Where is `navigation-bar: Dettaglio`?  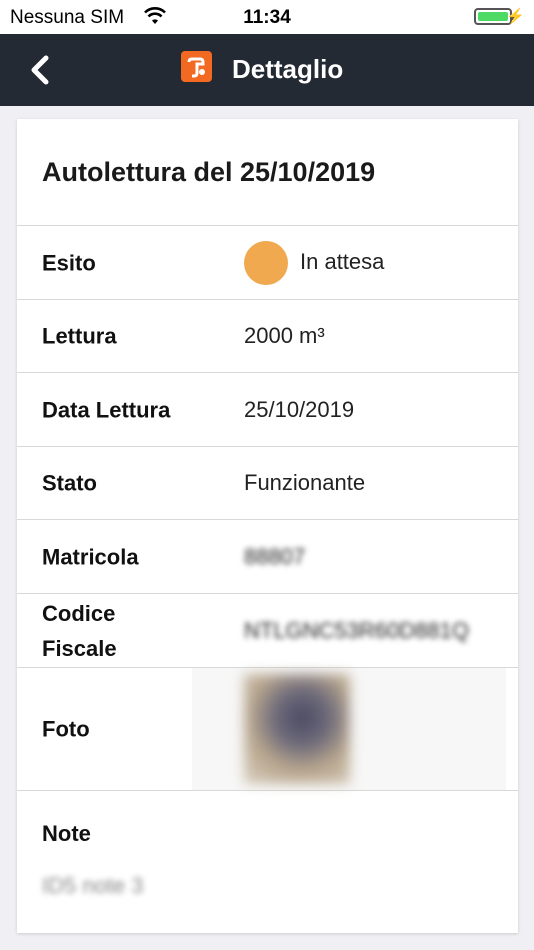
navigation-bar: Dettaglio is located at coordinates (267, 70).